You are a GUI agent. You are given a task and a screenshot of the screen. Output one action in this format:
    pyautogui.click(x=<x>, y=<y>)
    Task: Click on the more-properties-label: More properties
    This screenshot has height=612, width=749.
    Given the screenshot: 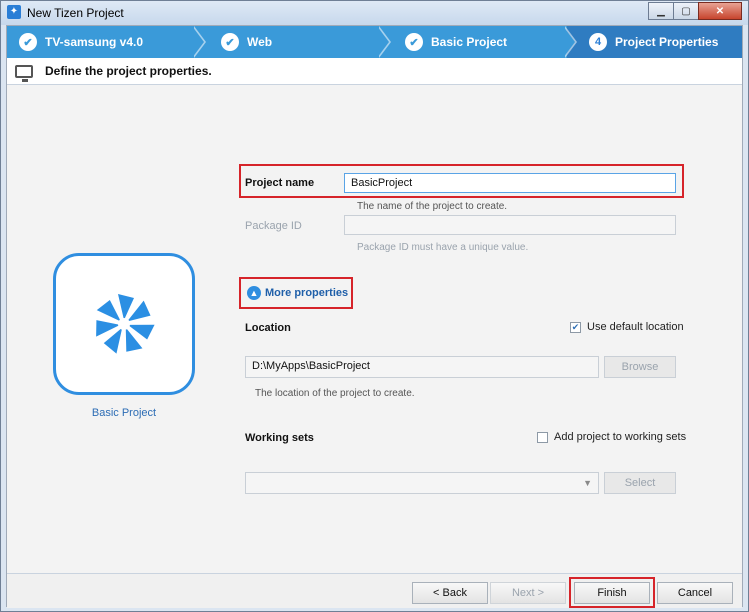 What is the action you would take?
    pyautogui.click(x=307, y=293)
    